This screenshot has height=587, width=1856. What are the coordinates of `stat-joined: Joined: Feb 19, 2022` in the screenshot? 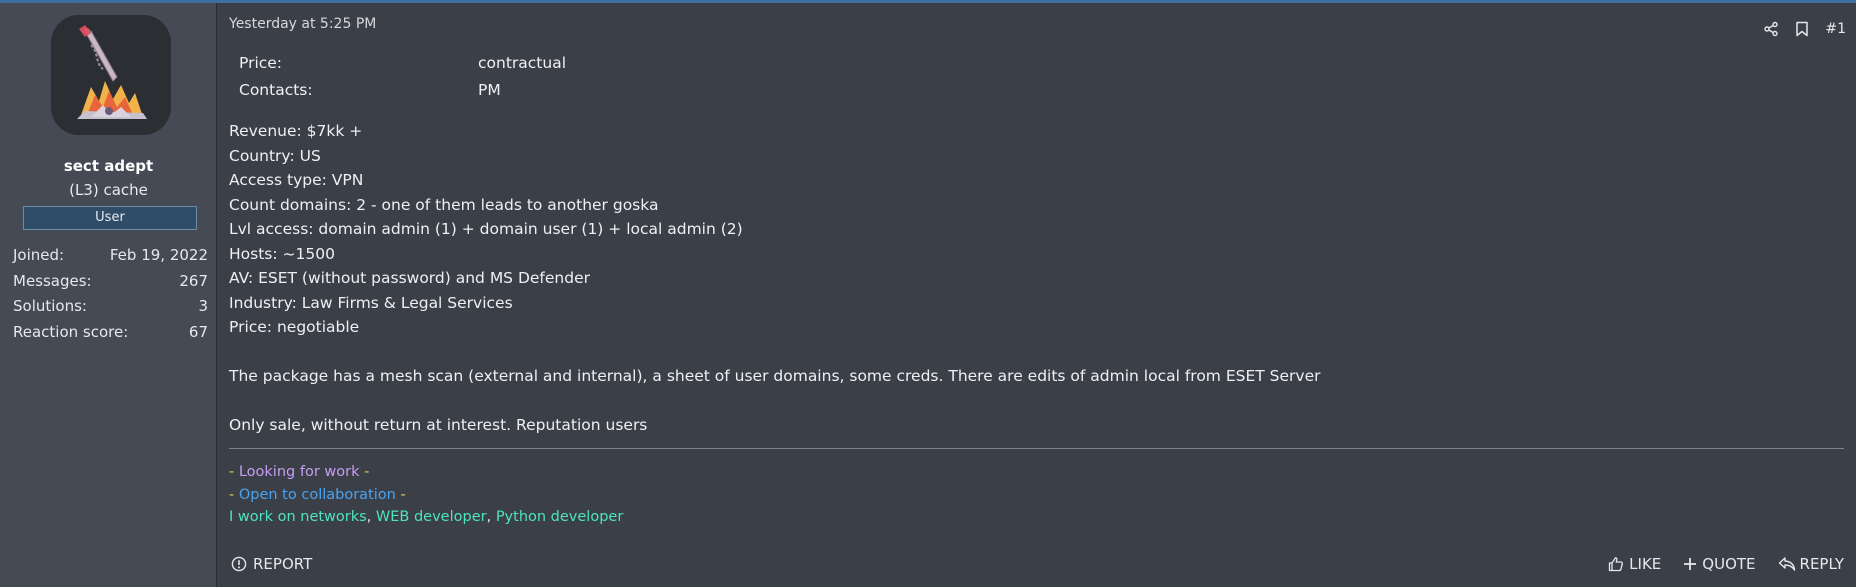 It's located at (110, 259).